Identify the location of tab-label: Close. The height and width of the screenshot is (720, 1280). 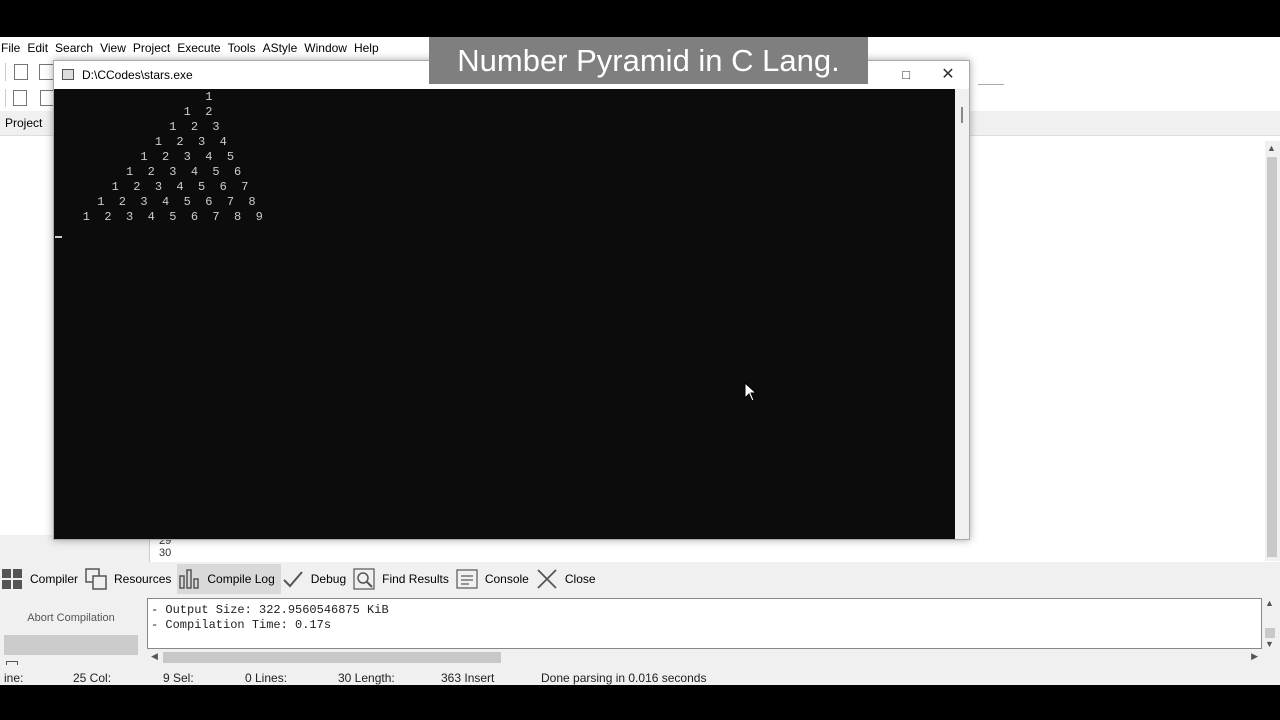
(580, 579).